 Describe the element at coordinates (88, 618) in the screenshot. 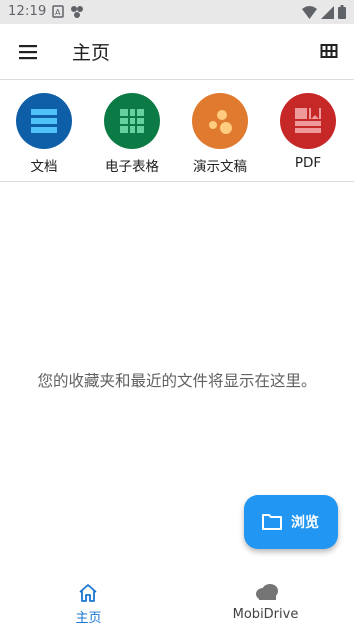

I see `nav-label-home: 主页` at that location.